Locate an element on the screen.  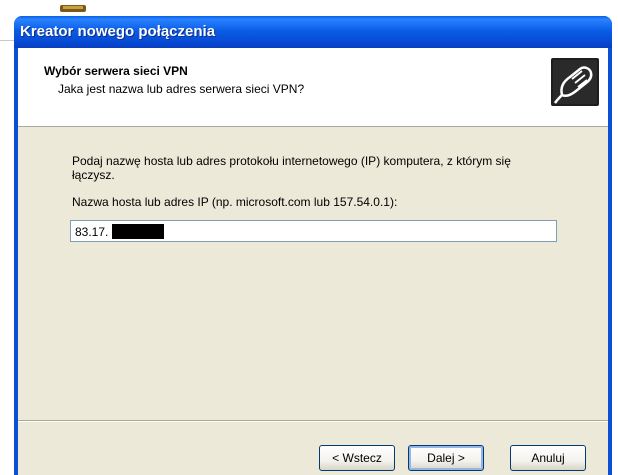
back-button: < Wstecz is located at coordinates (357, 458).